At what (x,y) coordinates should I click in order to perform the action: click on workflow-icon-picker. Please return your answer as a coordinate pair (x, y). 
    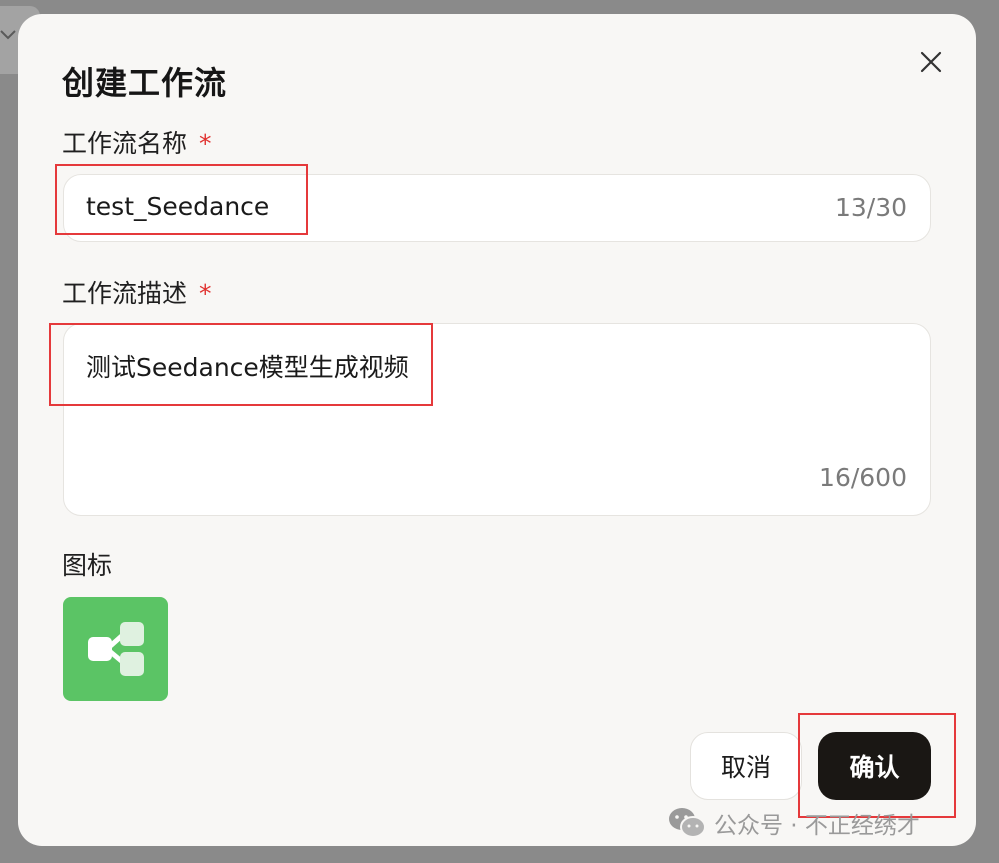
    Looking at the image, I should click on (115, 649).